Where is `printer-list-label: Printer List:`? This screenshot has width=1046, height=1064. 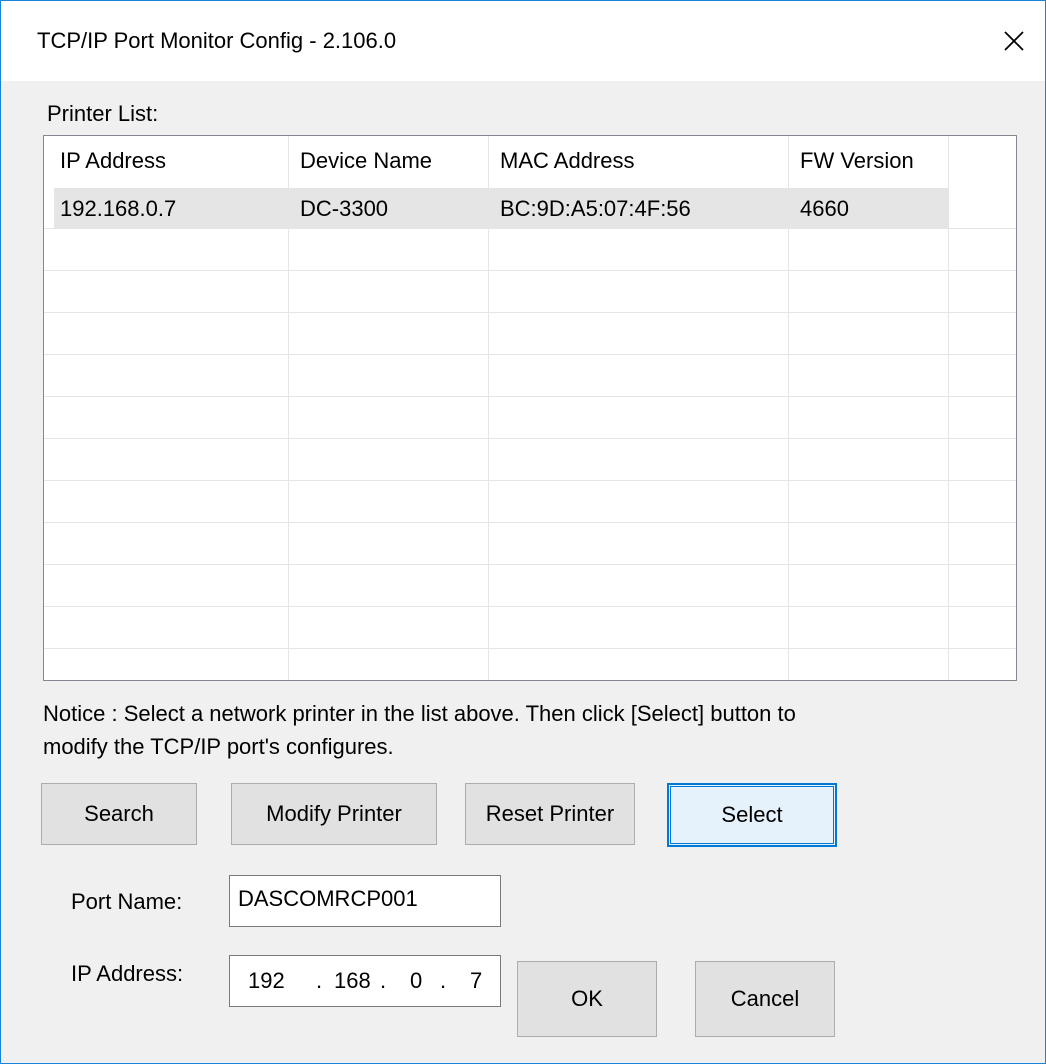 printer-list-label: Printer List: is located at coordinates (103, 113).